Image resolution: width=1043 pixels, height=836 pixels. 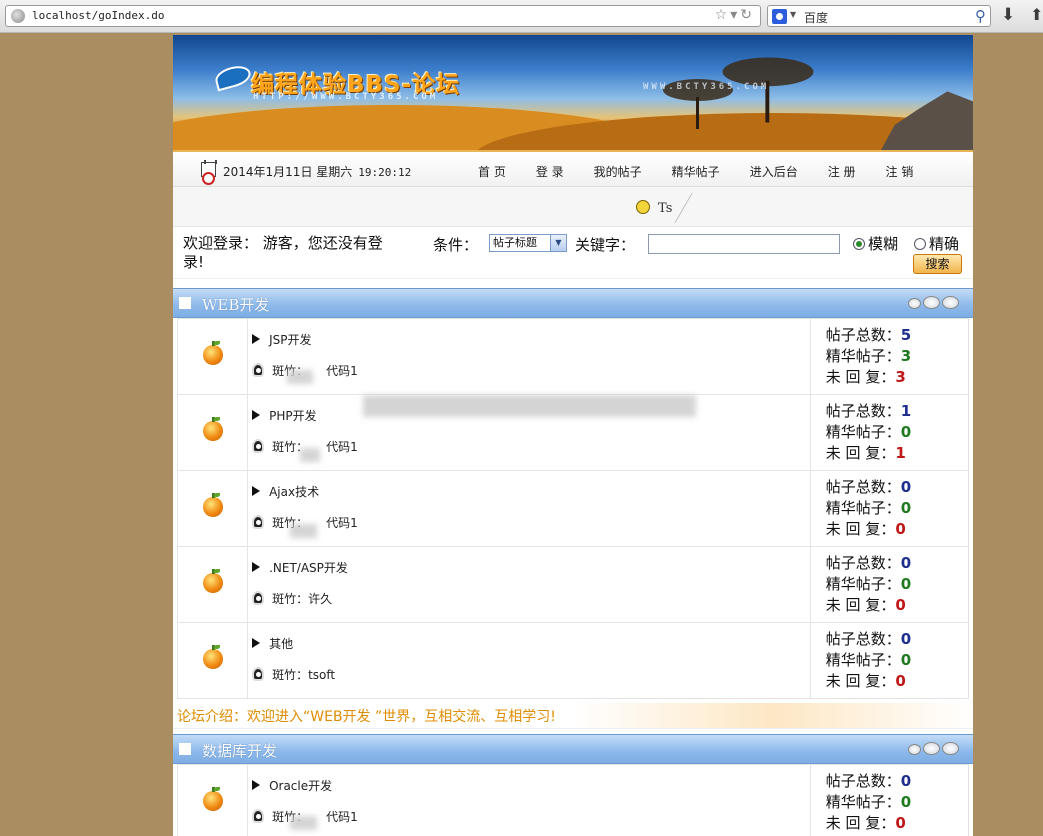 I want to click on search-engine-name: 百度, so click(x=816, y=17).